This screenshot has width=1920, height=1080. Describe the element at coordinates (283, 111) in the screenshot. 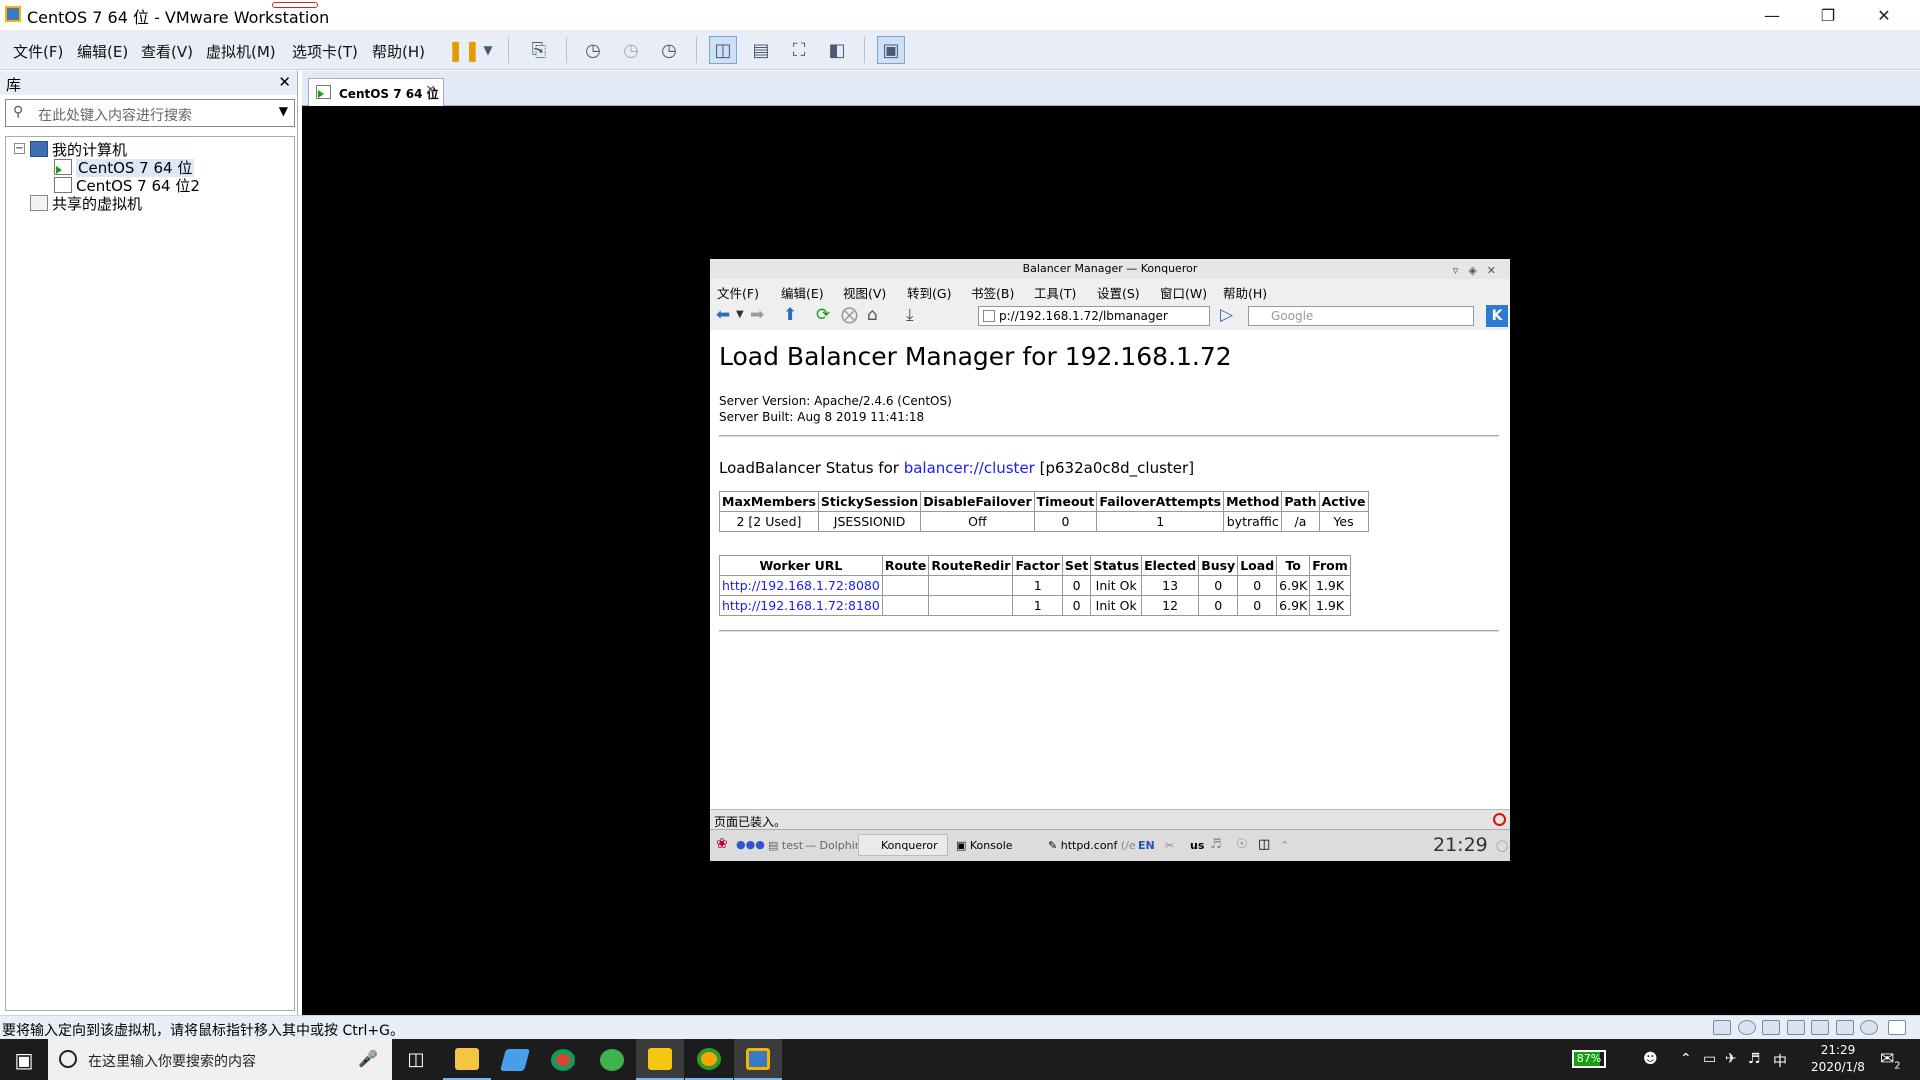

I see `search-dropdown-icon: ▼` at that location.